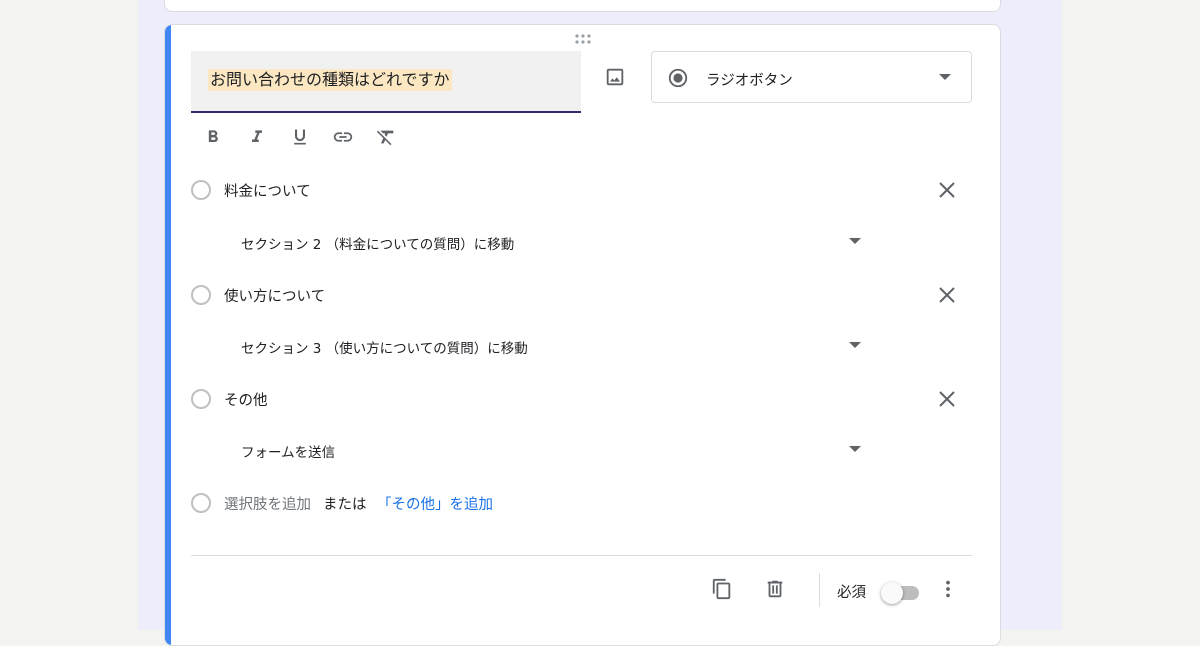  I want to click on add-other-link: 「その他」を追加, so click(435, 503).